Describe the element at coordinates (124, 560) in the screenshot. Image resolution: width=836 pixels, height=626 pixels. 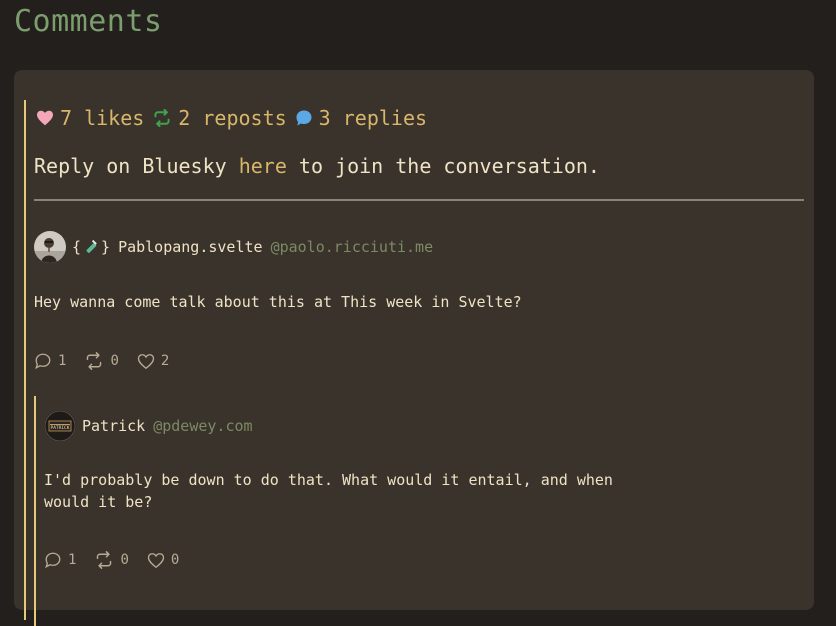
I see `reply-repost-count: 0` at that location.